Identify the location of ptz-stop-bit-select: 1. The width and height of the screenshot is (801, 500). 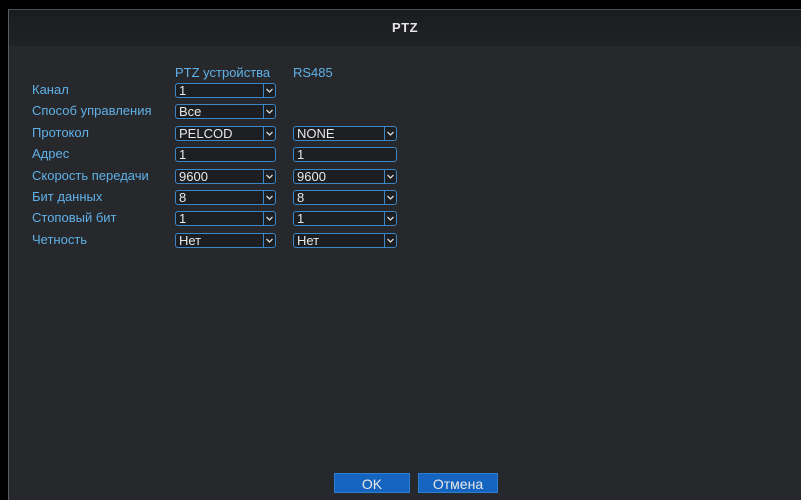
(225, 218).